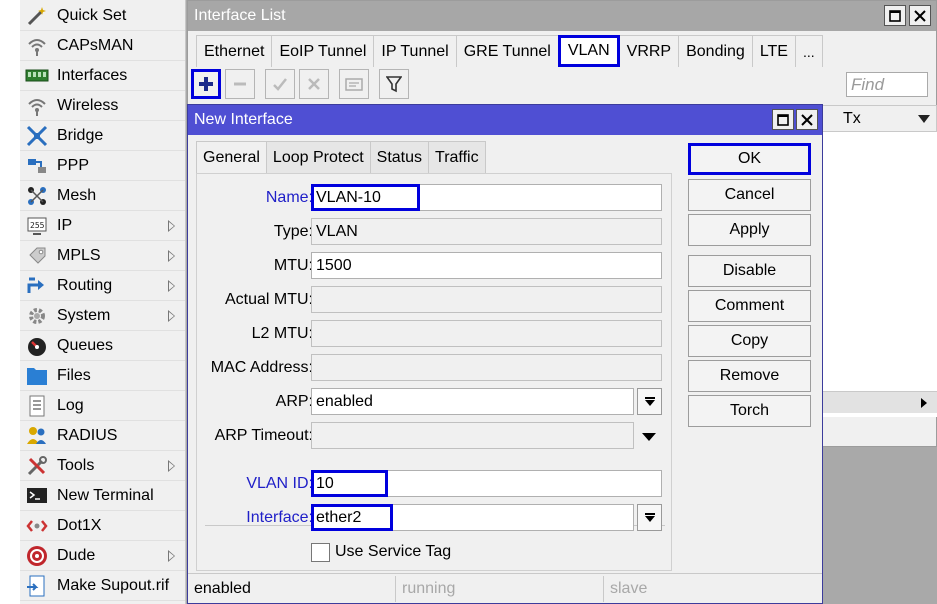 The width and height of the screenshot is (937, 604). Describe the element at coordinates (349, 483) in the screenshot. I see `vlan-id-value: 10` at that location.